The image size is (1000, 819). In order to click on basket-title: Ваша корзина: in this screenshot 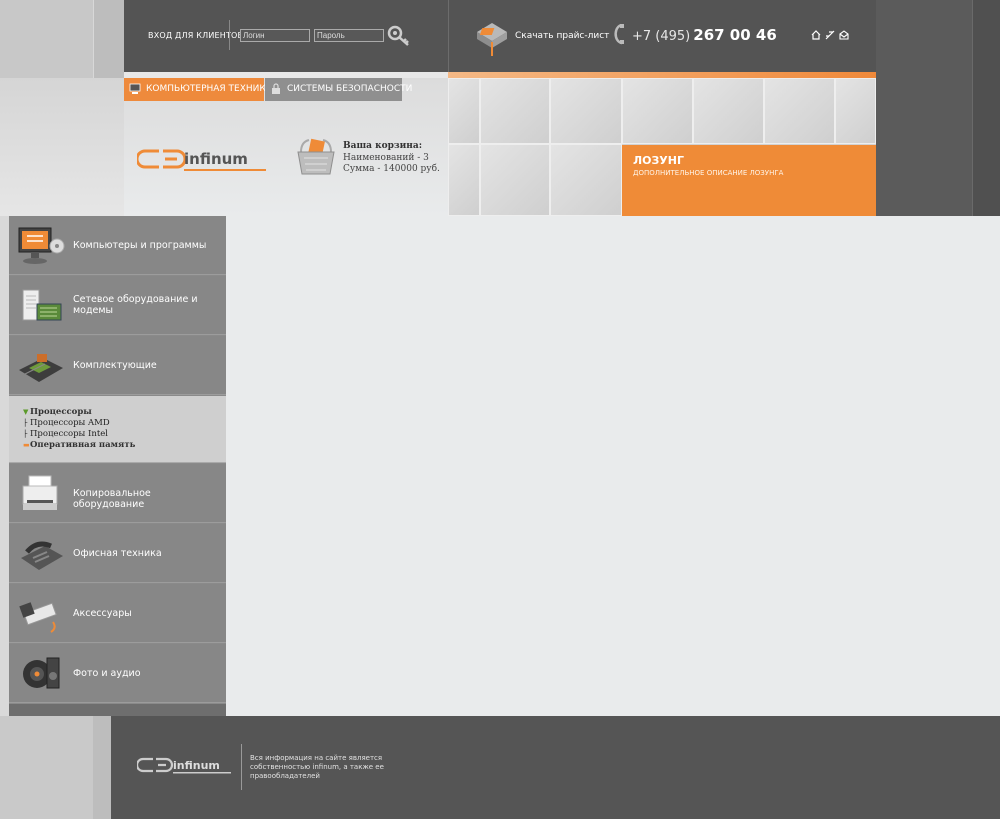, I will do `click(383, 146)`.